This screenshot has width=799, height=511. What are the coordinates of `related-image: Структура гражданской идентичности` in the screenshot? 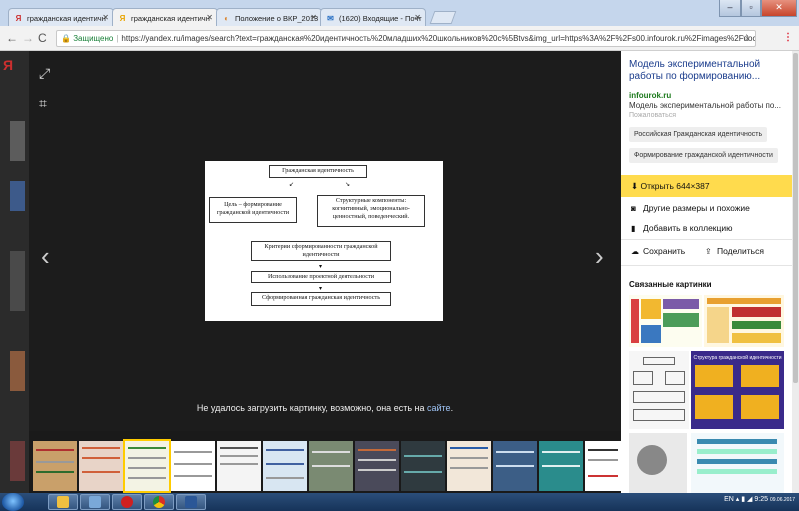 It's located at (737, 390).